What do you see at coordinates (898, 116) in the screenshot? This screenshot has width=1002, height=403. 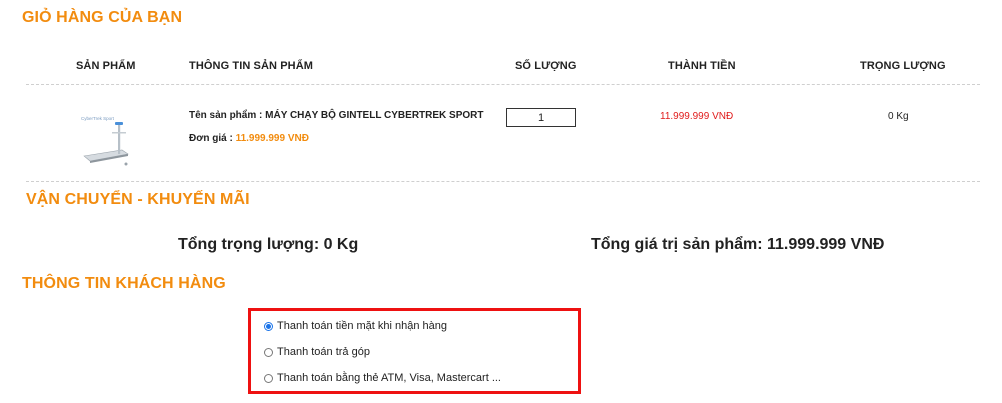 I see `line-weight: 0 Kg` at bounding box center [898, 116].